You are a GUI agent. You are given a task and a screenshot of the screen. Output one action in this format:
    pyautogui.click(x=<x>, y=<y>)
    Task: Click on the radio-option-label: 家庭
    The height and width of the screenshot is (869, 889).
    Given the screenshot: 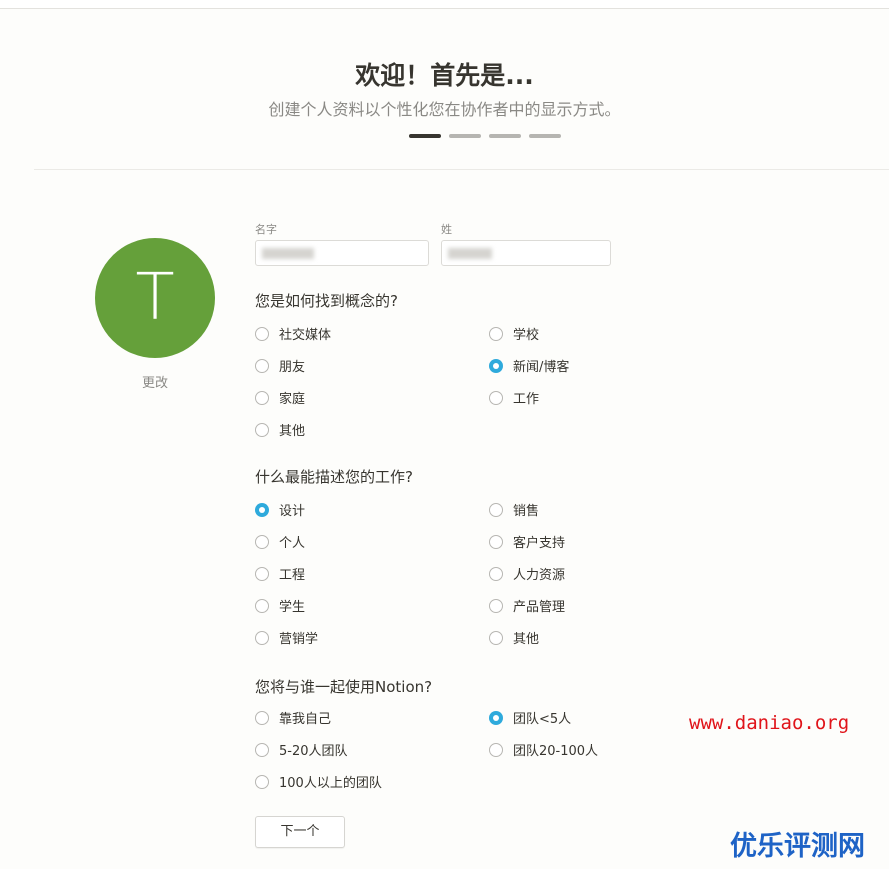 What is the action you would take?
    pyautogui.click(x=292, y=399)
    